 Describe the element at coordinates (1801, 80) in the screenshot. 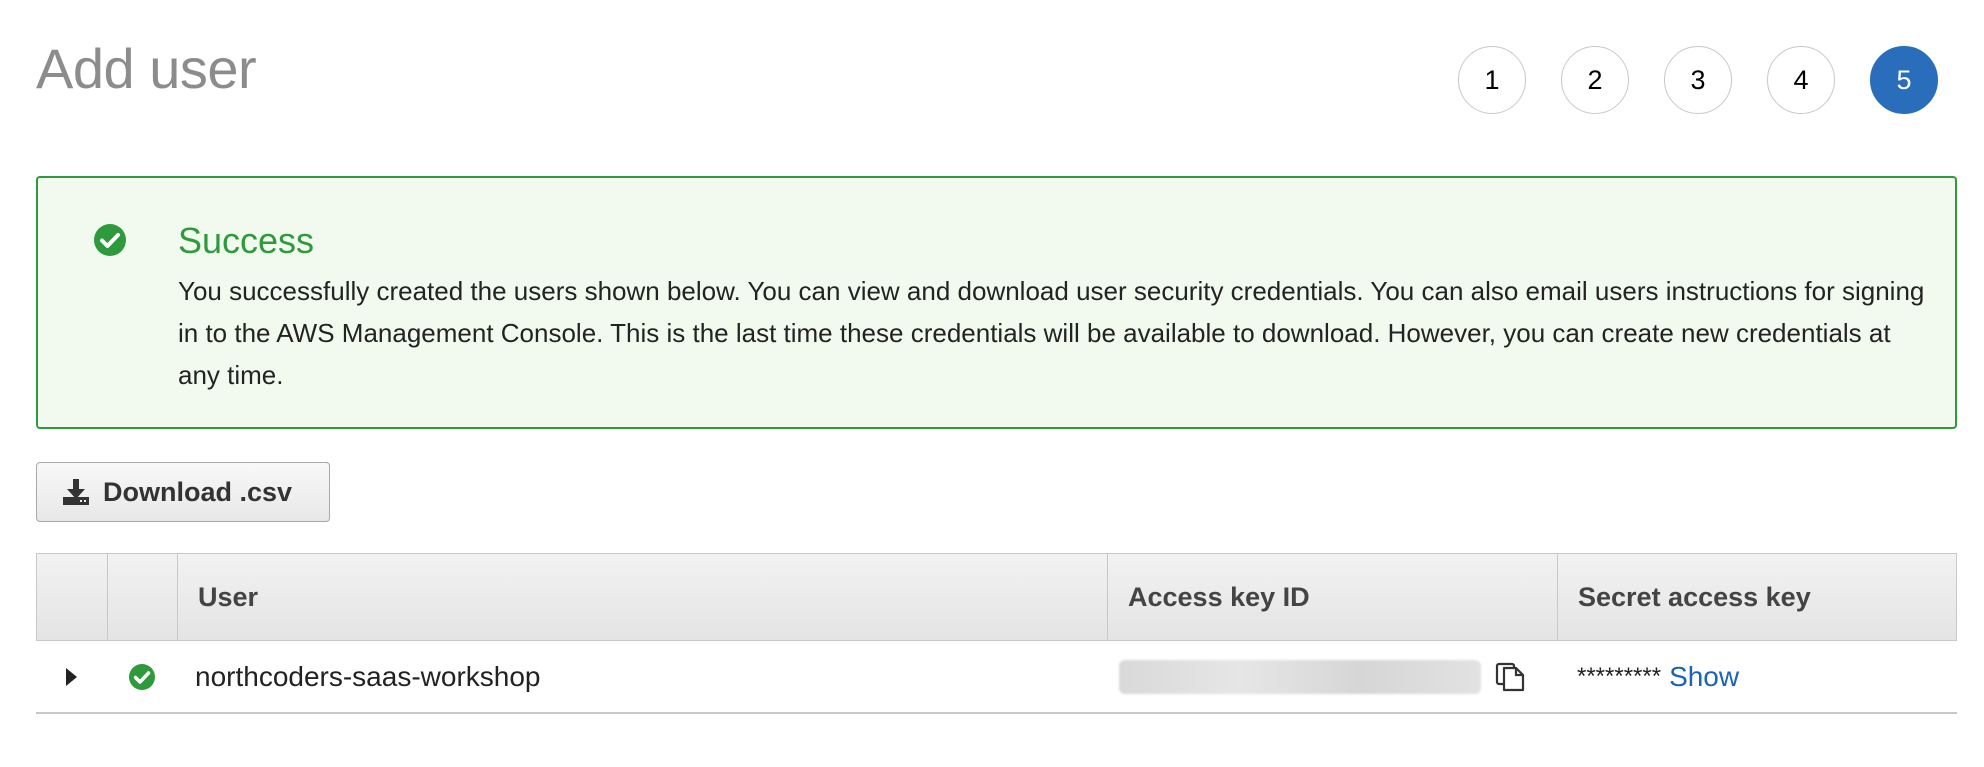

I see `step-4: 4` at that location.